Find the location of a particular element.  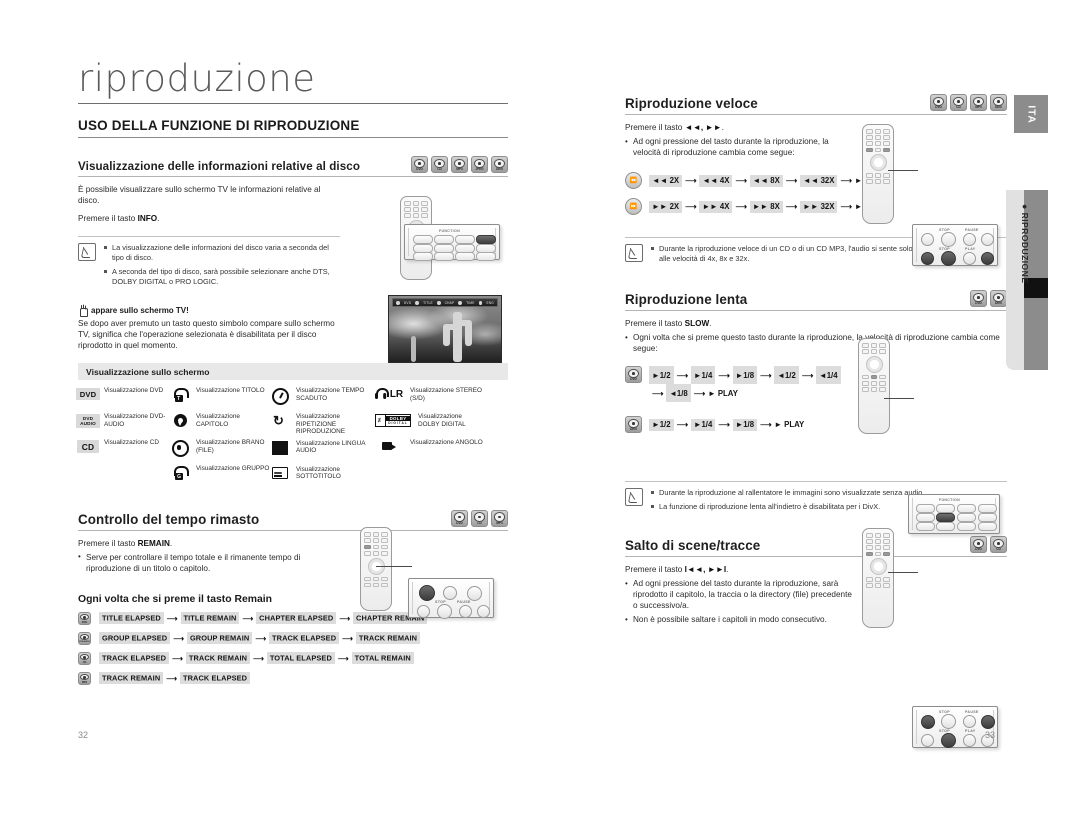

cactus-arm-right-join is located at coordinates (465, 323).